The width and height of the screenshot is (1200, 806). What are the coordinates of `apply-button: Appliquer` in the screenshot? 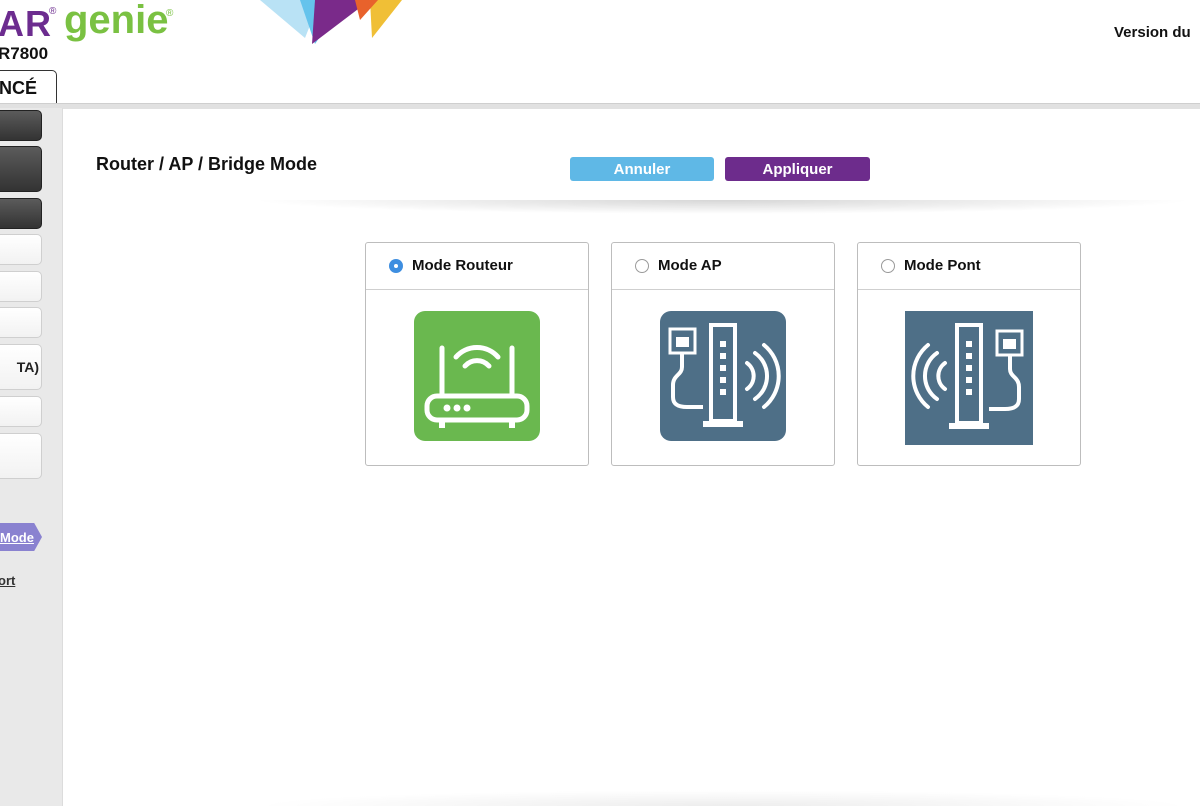 It's located at (797, 169).